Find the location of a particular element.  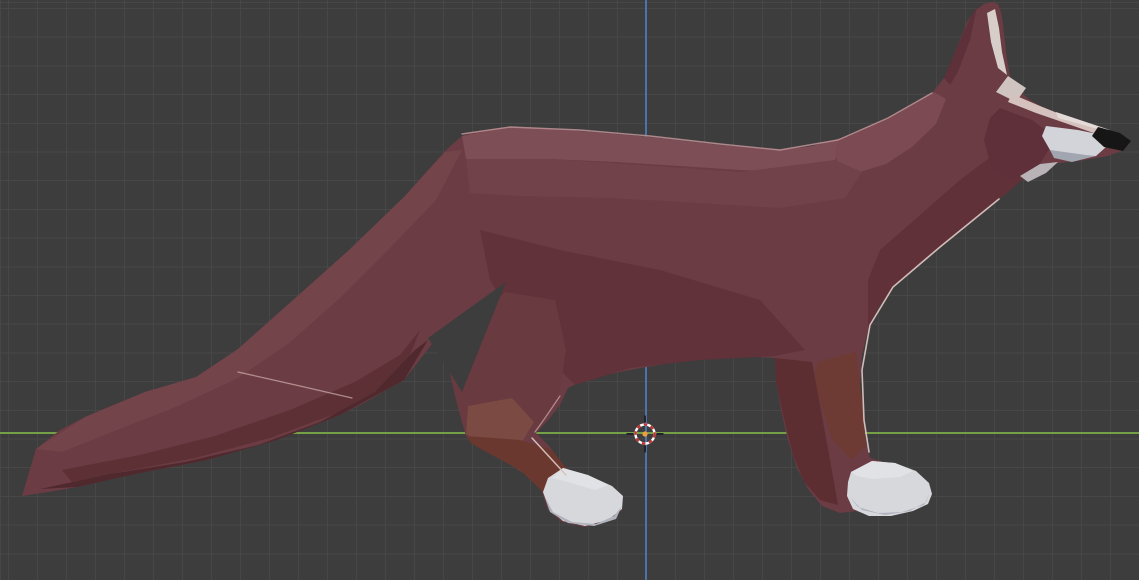

3d-cursor is located at coordinates (645, 434).